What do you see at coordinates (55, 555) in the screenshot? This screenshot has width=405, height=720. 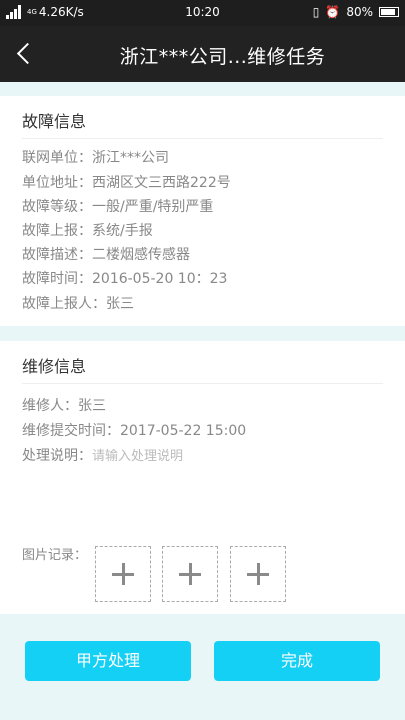 I see `photo-label: 图片记录：` at bounding box center [55, 555].